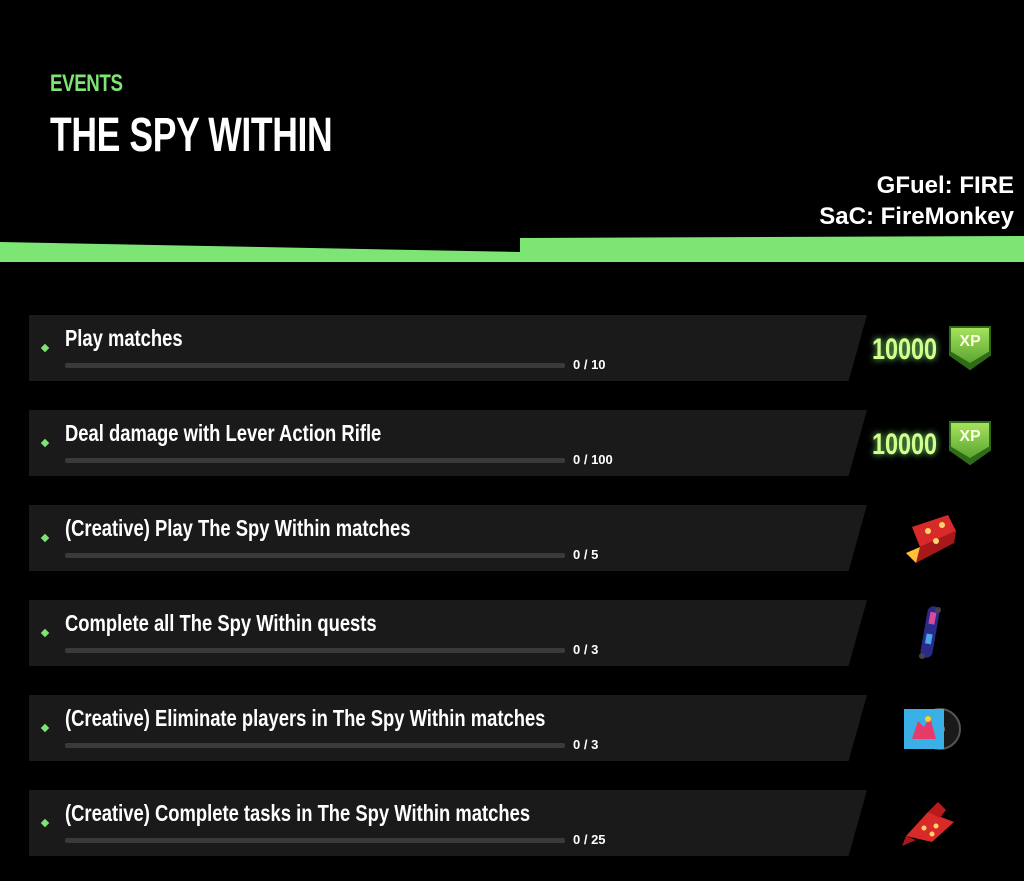  What do you see at coordinates (448, 633) in the screenshot?
I see `quest-row: Complete all The Spy Within quests 0 / 3` at bounding box center [448, 633].